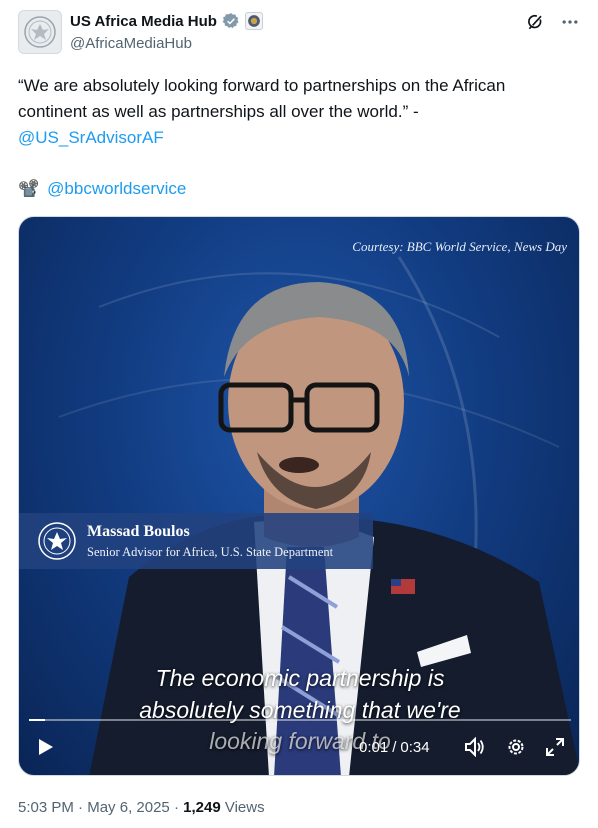  I want to click on volume-button, so click(475, 747).